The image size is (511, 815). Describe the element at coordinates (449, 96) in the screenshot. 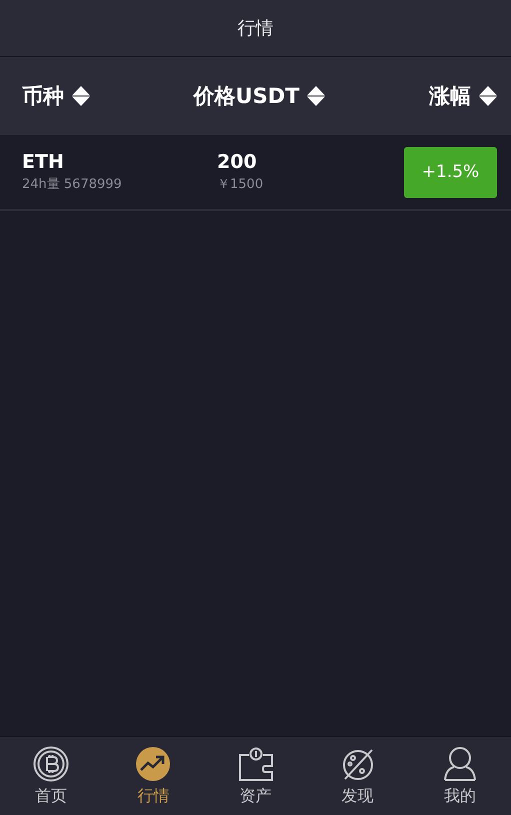

I see `column-heading: 涨幅` at that location.